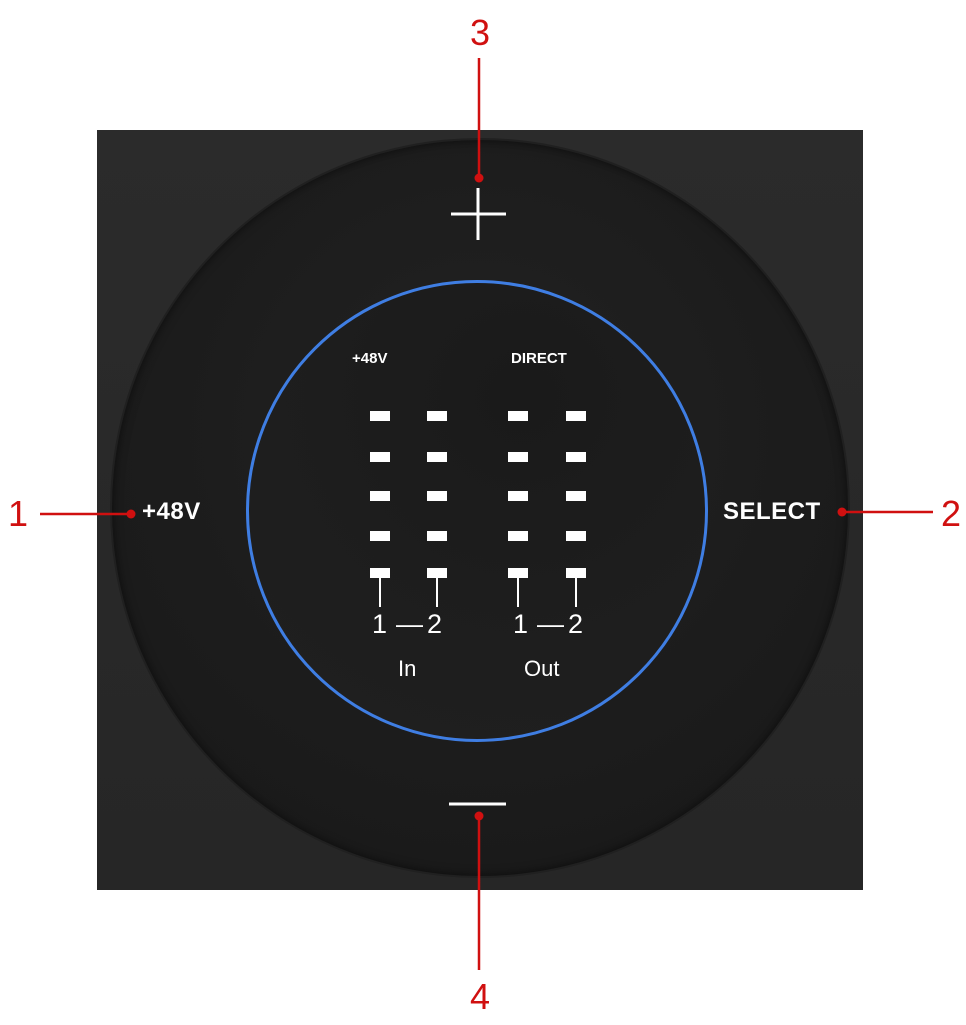  Describe the element at coordinates (478, 509) in the screenshot. I see `level-meters` at that location.